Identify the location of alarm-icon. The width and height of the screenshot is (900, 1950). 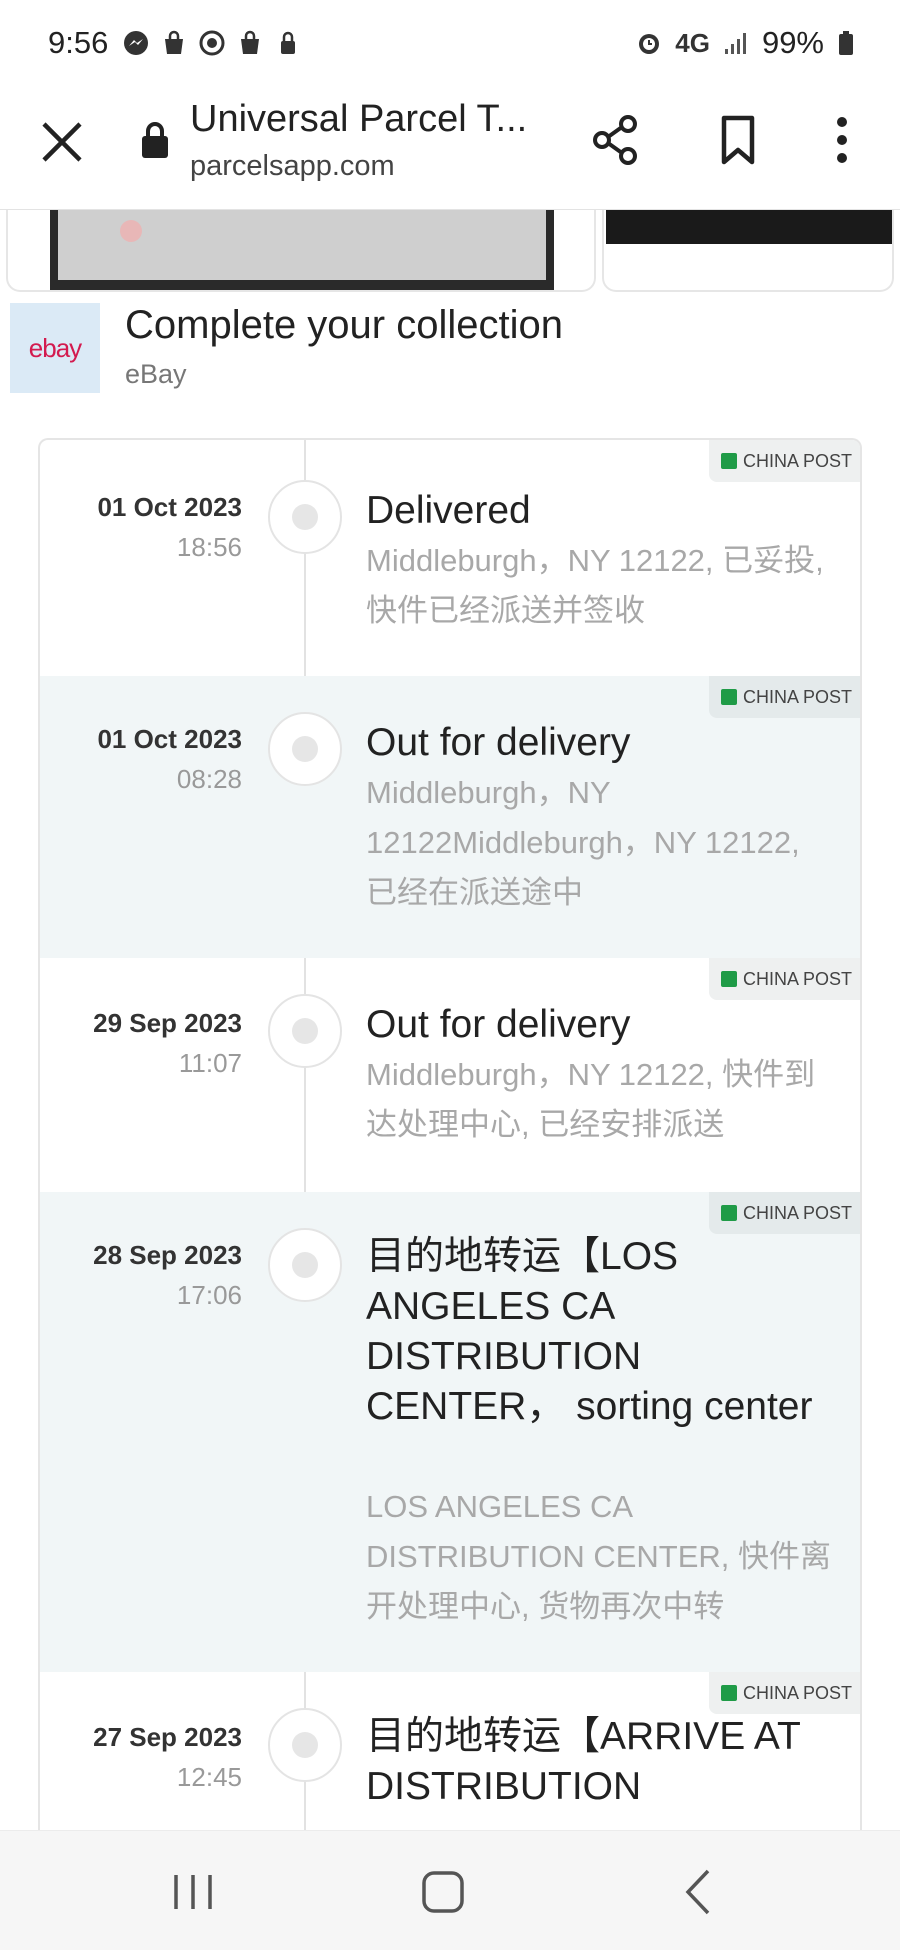
(649, 44).